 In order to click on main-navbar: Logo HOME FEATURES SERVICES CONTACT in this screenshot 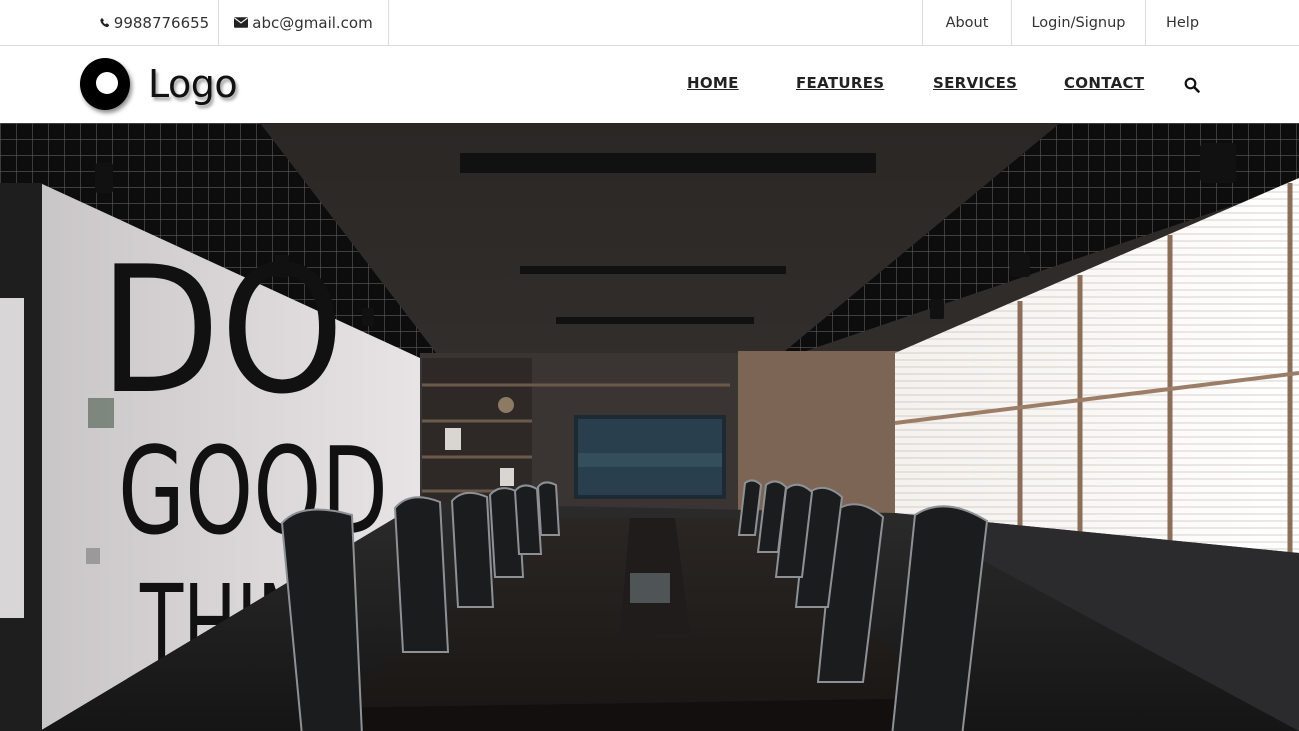, I will do `click(649, 84)`.